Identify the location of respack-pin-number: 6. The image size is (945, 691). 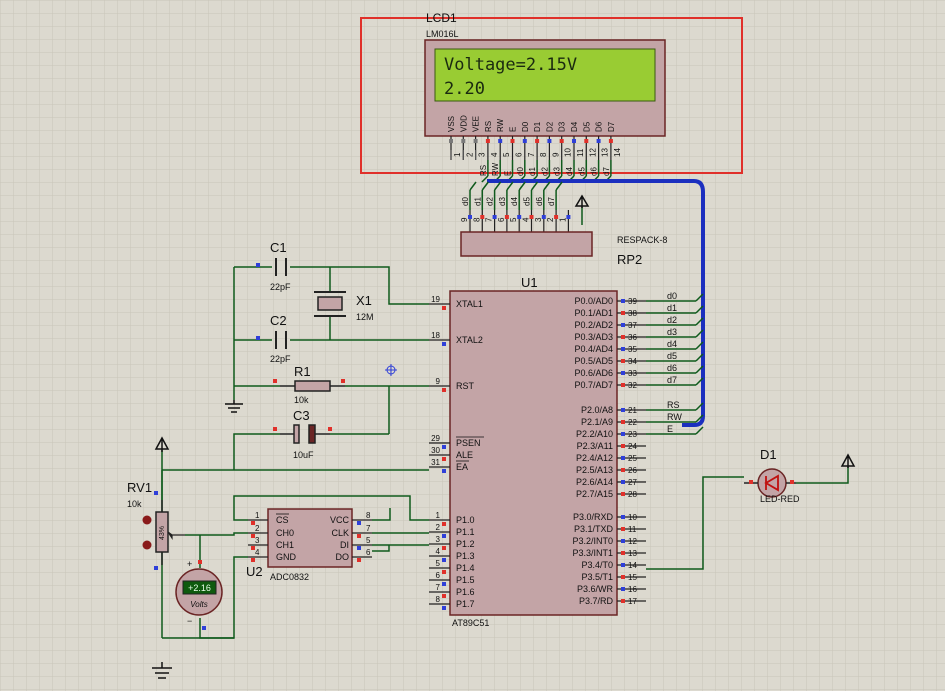
(501, 219).